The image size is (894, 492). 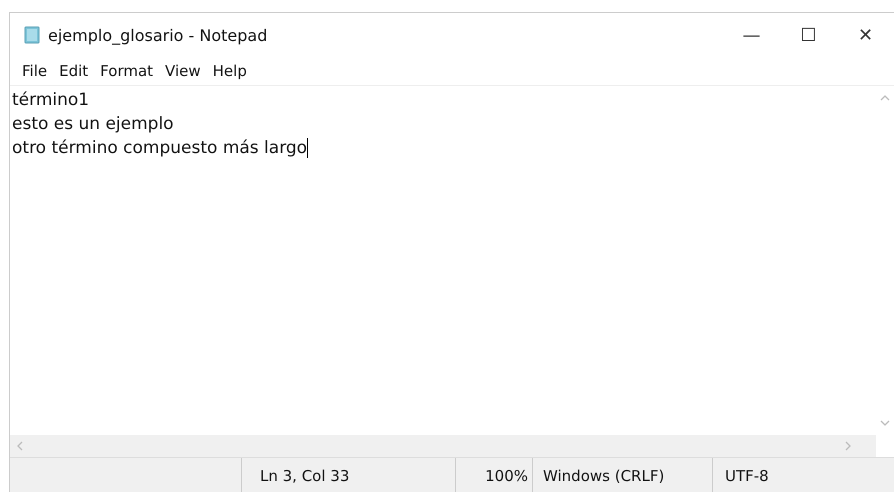 I want to click on maximize-button: ☐, so click(x=808, y=35).